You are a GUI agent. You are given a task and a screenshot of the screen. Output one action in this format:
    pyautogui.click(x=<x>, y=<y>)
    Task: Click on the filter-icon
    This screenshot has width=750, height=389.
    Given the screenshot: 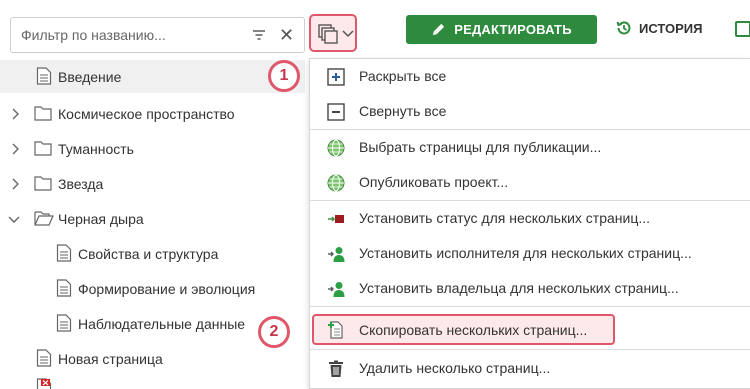 What is the action you would take?
    pyautogui.click(x=259, y=35)
    